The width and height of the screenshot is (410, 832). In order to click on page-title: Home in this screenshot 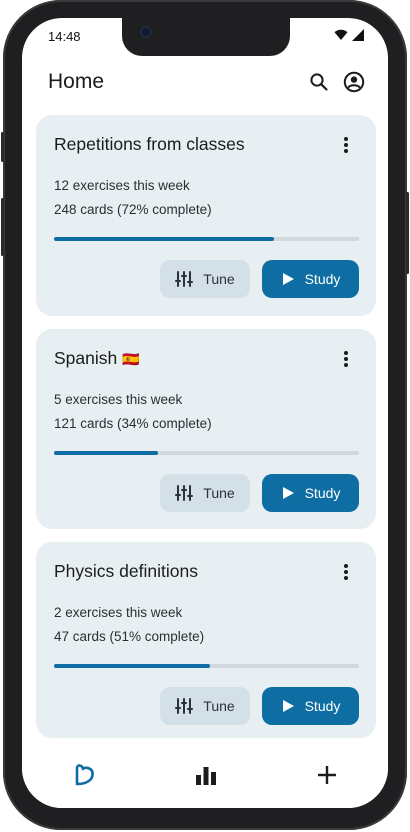, I will do `click(76, 81)`.